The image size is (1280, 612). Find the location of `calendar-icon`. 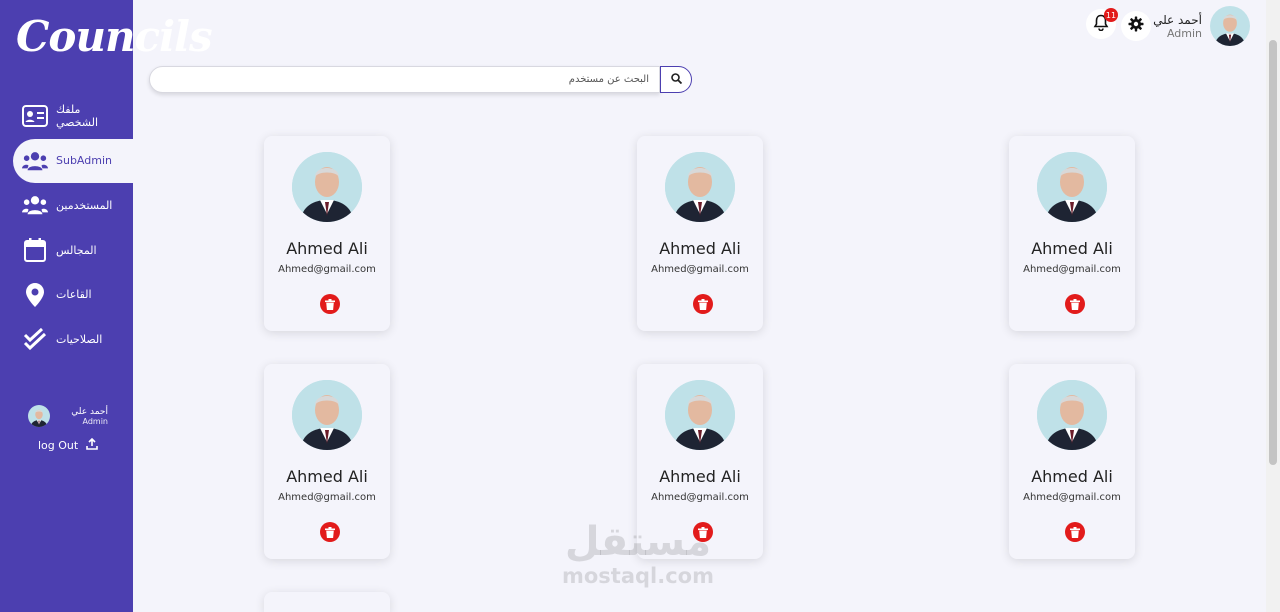

calendar-icon is located at coordinates (35, 250).